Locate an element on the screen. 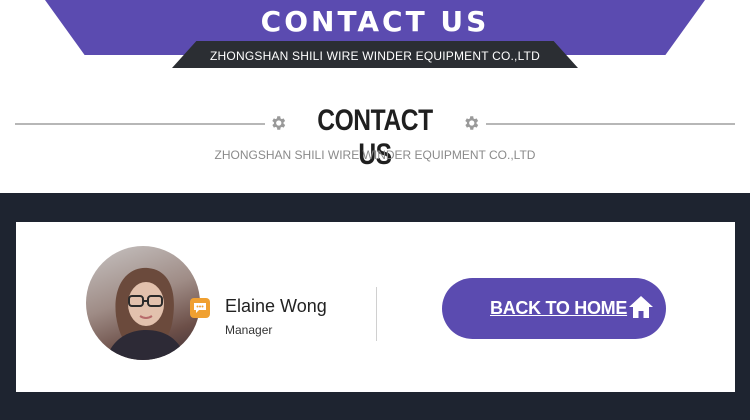  contact-role: Manager is located at coordinates (249, 330).